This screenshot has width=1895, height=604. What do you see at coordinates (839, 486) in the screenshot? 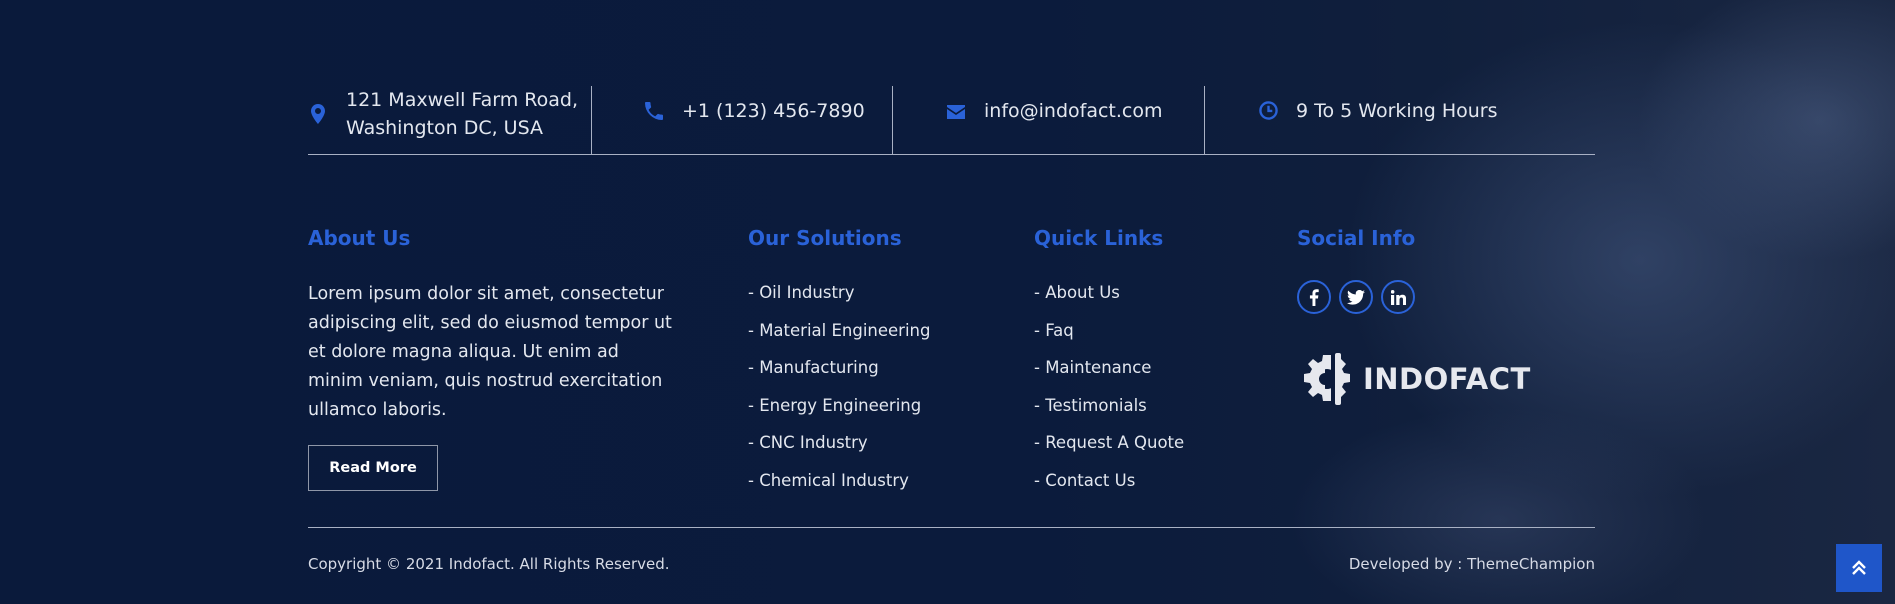
I see `solution-link-chemical-industry: - Chemical Industry` at bounding box center [839, 486].